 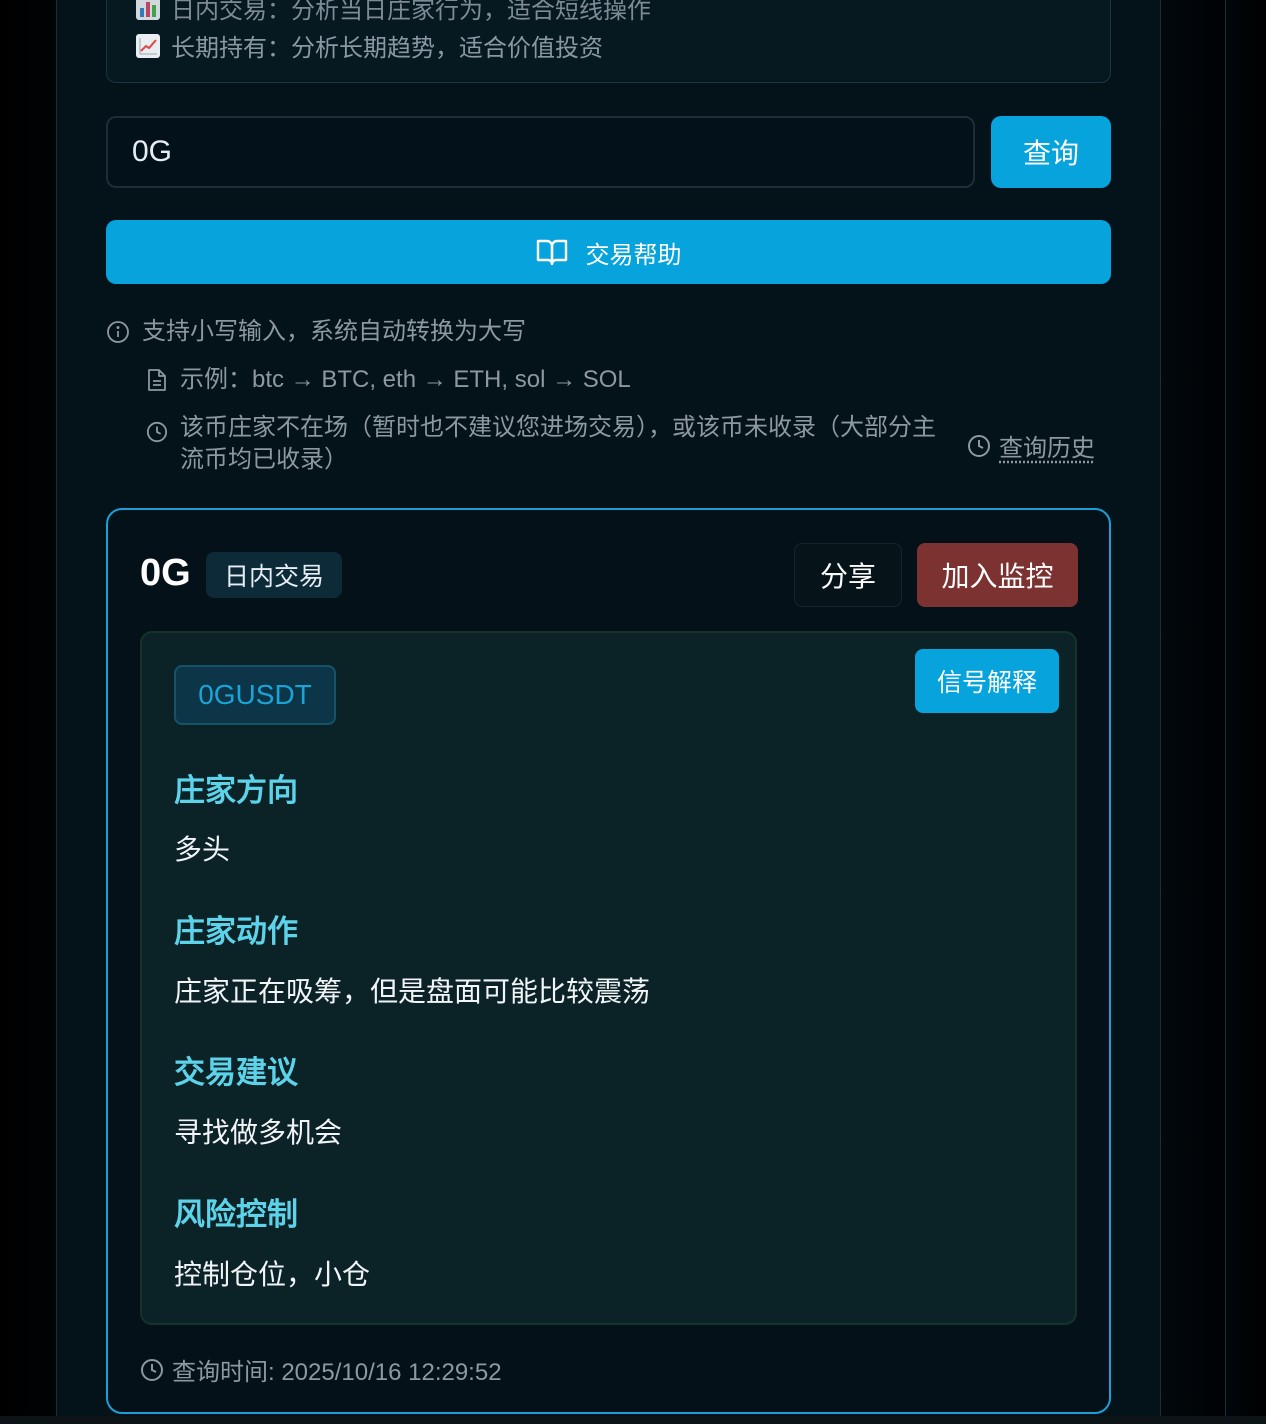 What do you see at coordinates (608, 41) in the screenshot?
I see `mode-info-box: 日内交易：分析当日庄家行为，适合短线操作 长期持有：分析长期趋势，适合价值投资` at bounding box center [608, 41].